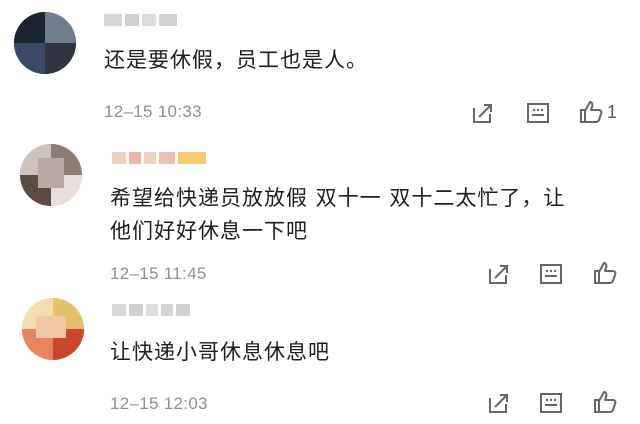 The width and height of the screenshot is (640, 424). What do you see at coordinates (236, 60) in the screenshot?
I see `comment-text: 还是要休假，员工也是人。` at bounding box center [236, 60].